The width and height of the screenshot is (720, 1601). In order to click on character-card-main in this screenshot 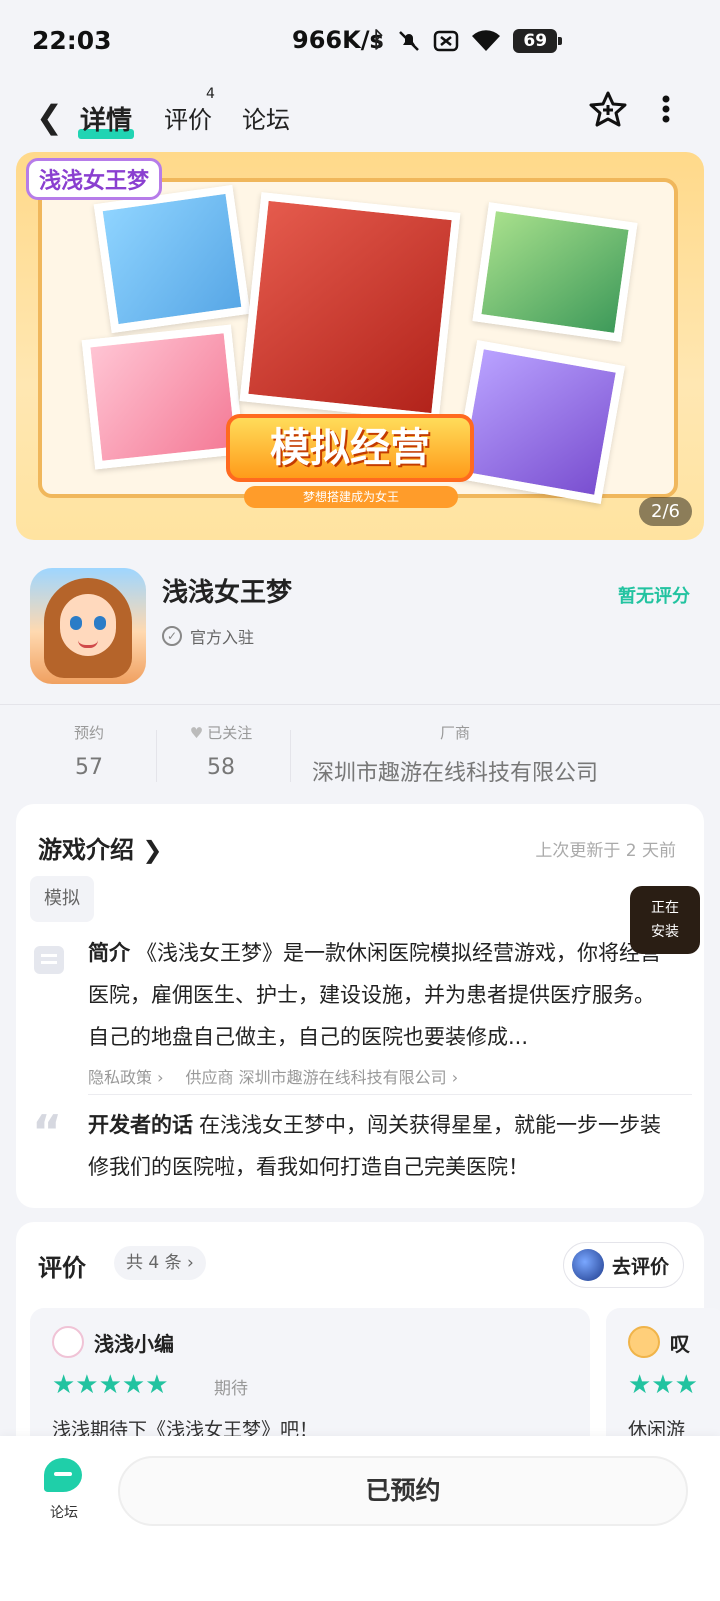, I will do `click(350, 307)`.